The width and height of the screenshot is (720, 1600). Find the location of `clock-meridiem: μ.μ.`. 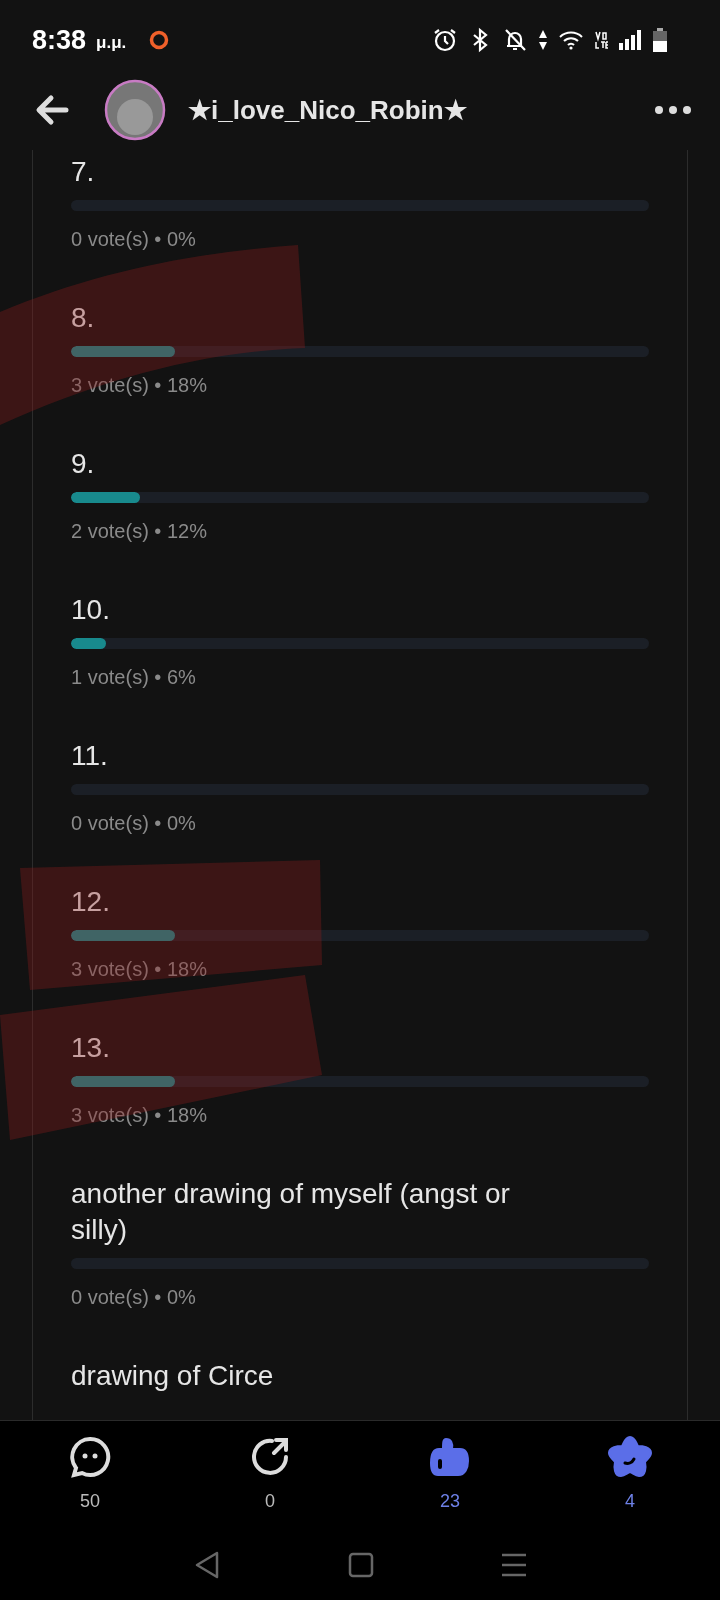

clock-meridiem: μ.μ. is located at coordinates (111, 43).